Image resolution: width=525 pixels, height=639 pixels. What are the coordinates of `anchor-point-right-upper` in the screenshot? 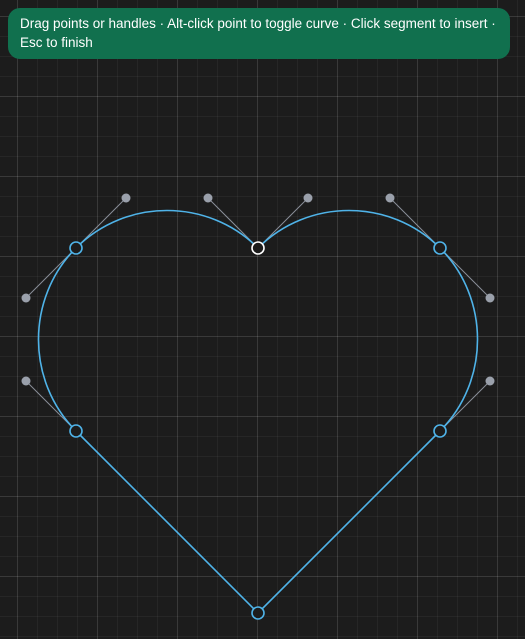 It's located at (440, 248).